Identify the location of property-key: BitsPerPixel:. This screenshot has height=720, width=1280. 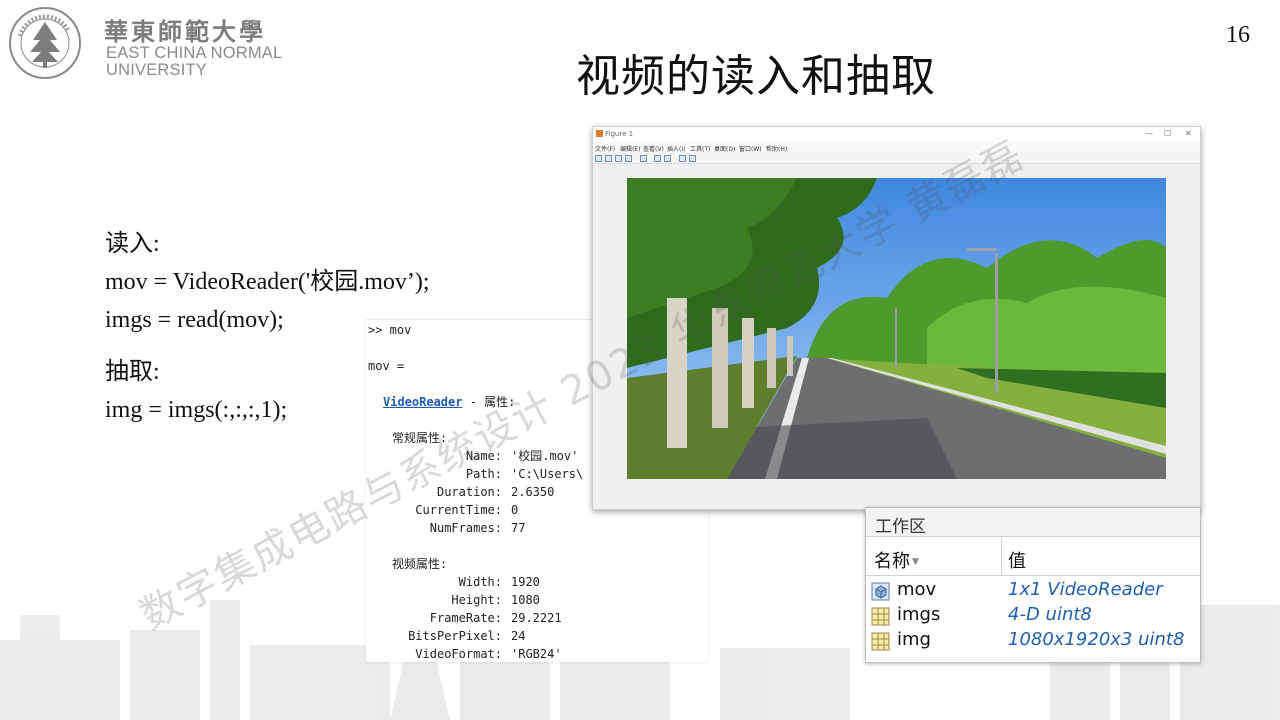
(455, 636).